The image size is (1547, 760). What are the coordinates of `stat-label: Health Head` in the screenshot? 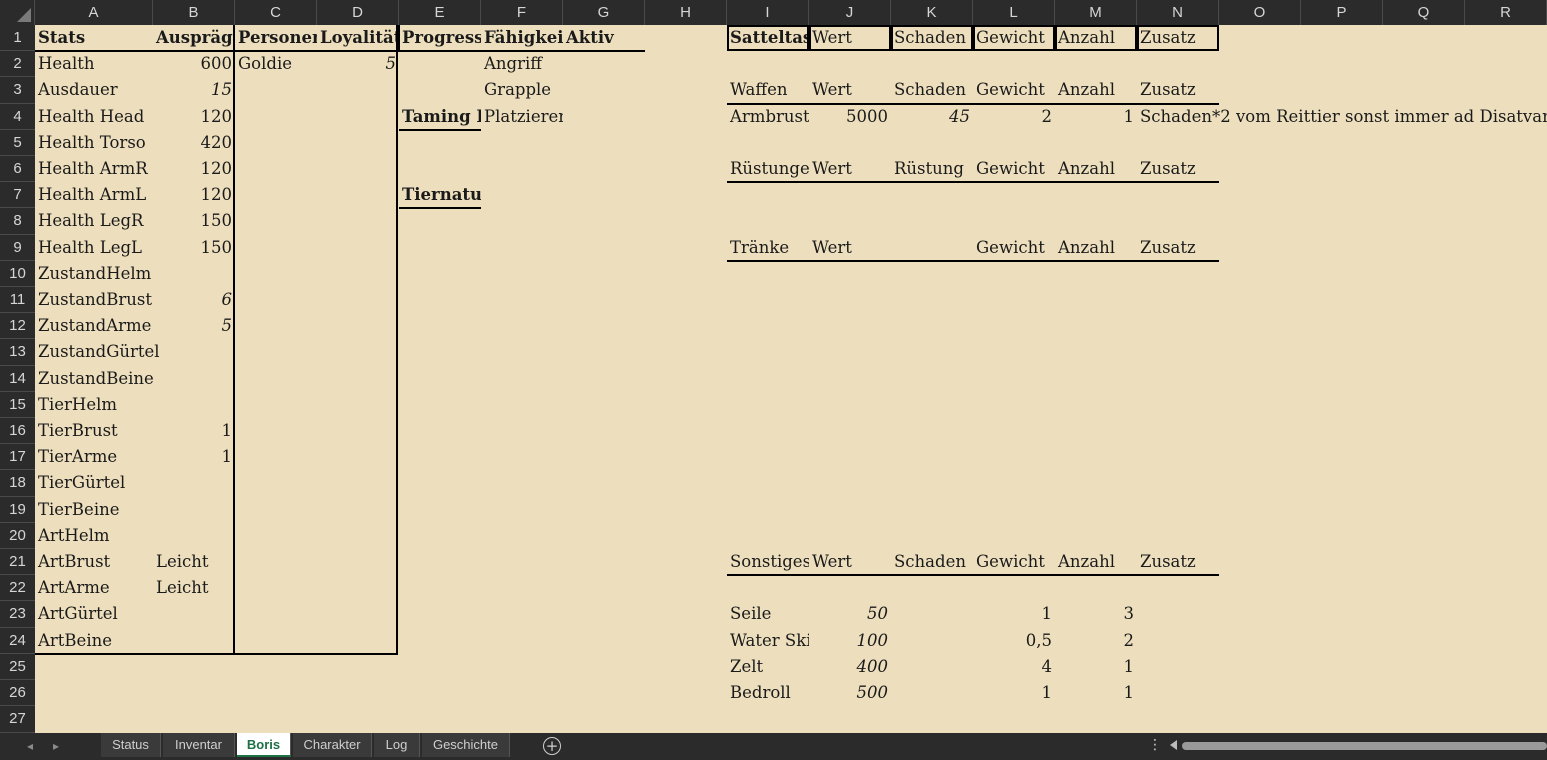 It's located at (91, 117).